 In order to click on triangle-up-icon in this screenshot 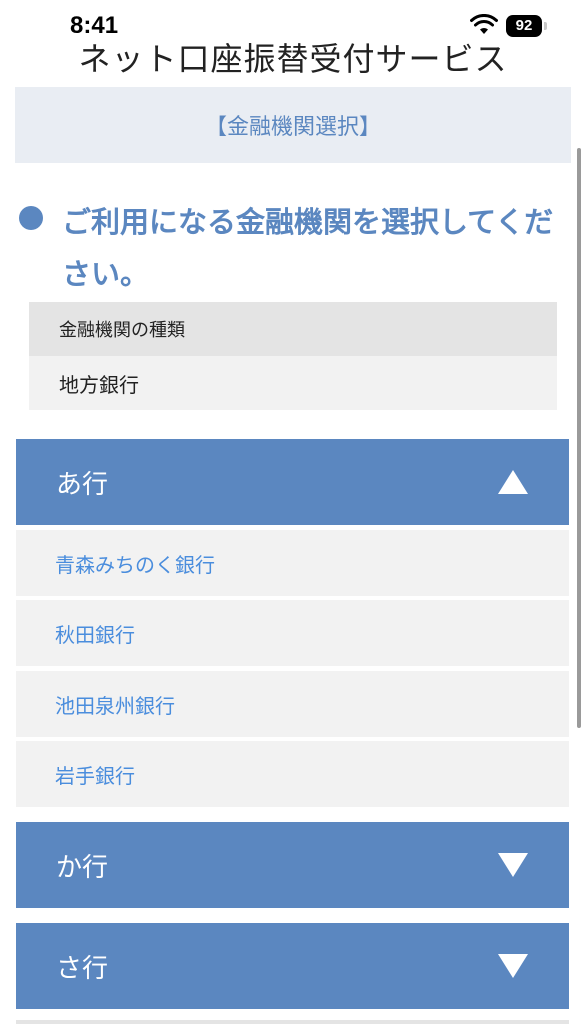, I will do `click(513, 482)`.